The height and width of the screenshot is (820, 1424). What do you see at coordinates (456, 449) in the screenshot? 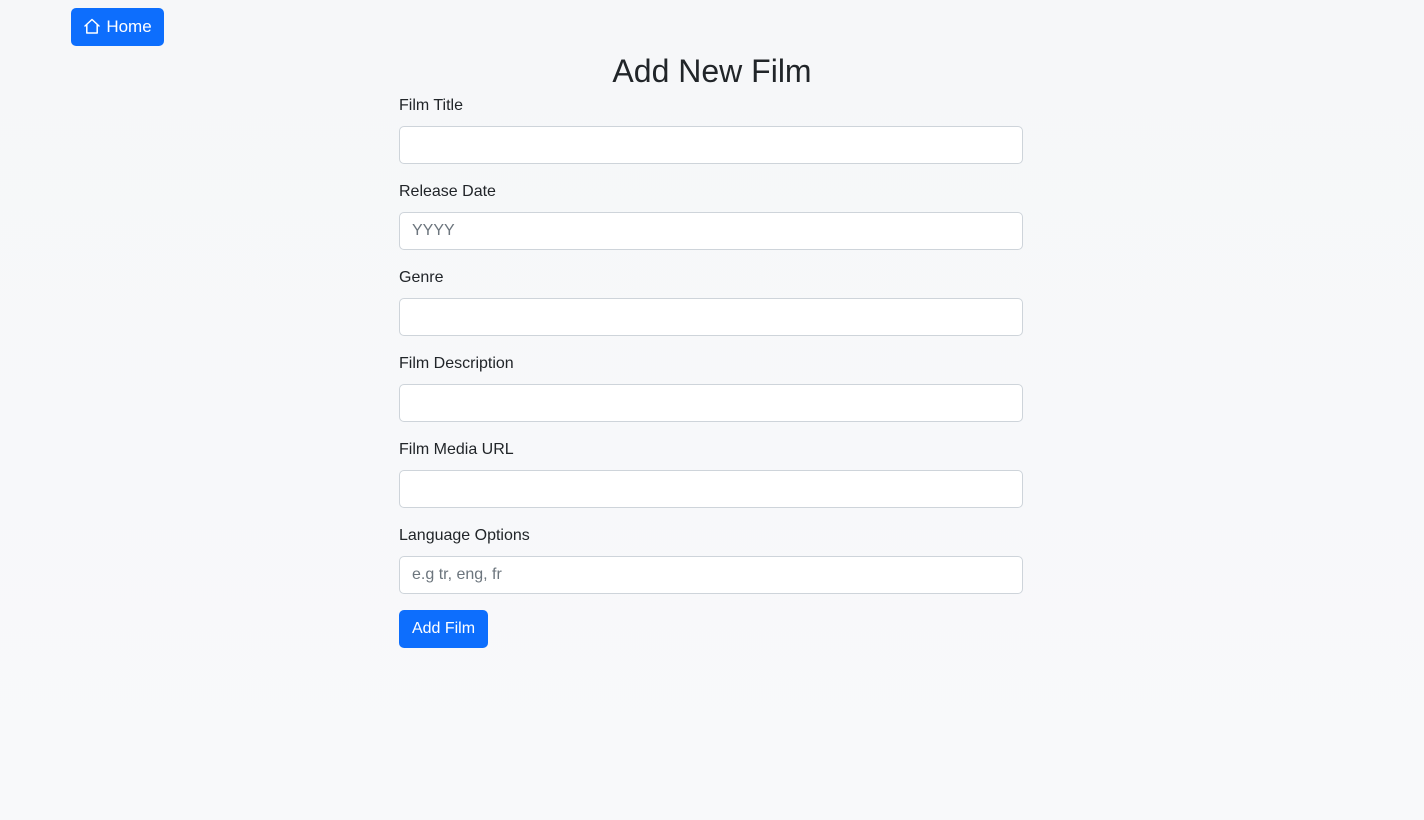
I see `film-media-url-label: Film Media URL` at bounding box center [456, 449].